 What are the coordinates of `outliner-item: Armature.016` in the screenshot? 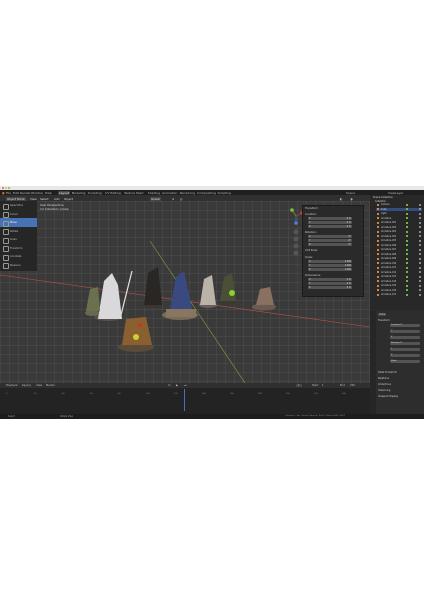 It's located at (399, 290).